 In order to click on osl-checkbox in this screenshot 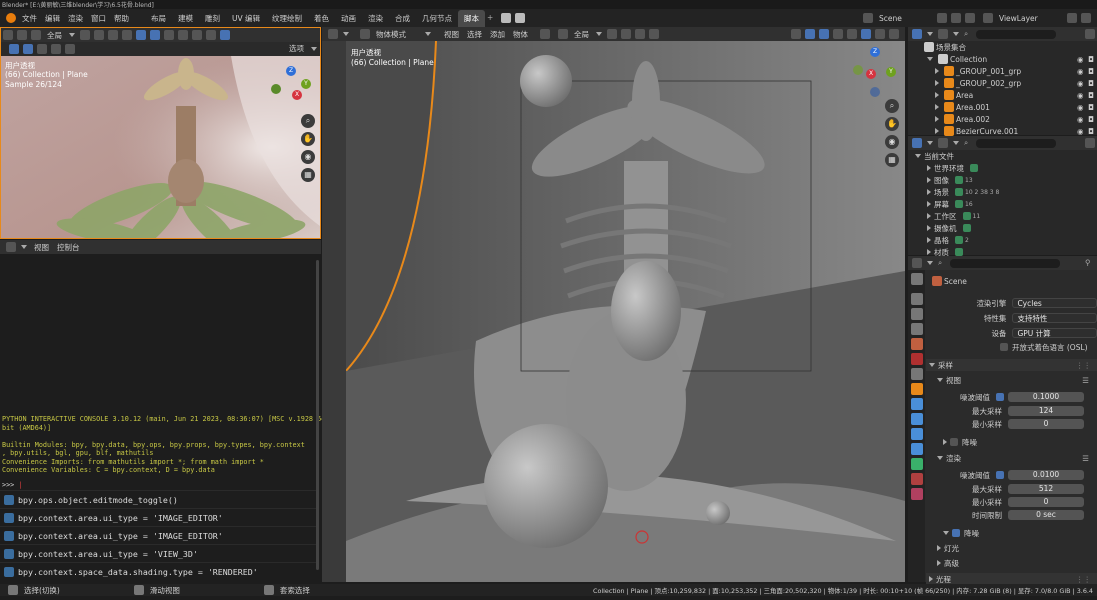, I will do `click(1004, 347)`.